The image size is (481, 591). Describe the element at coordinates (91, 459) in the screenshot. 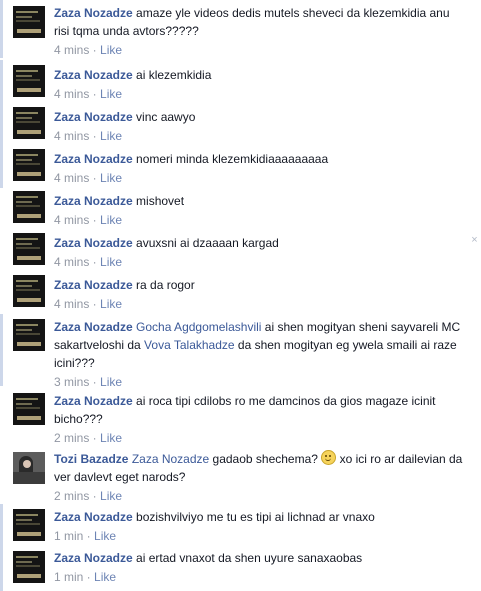

I see `comment-author: Tozi Bazadze` at that location.